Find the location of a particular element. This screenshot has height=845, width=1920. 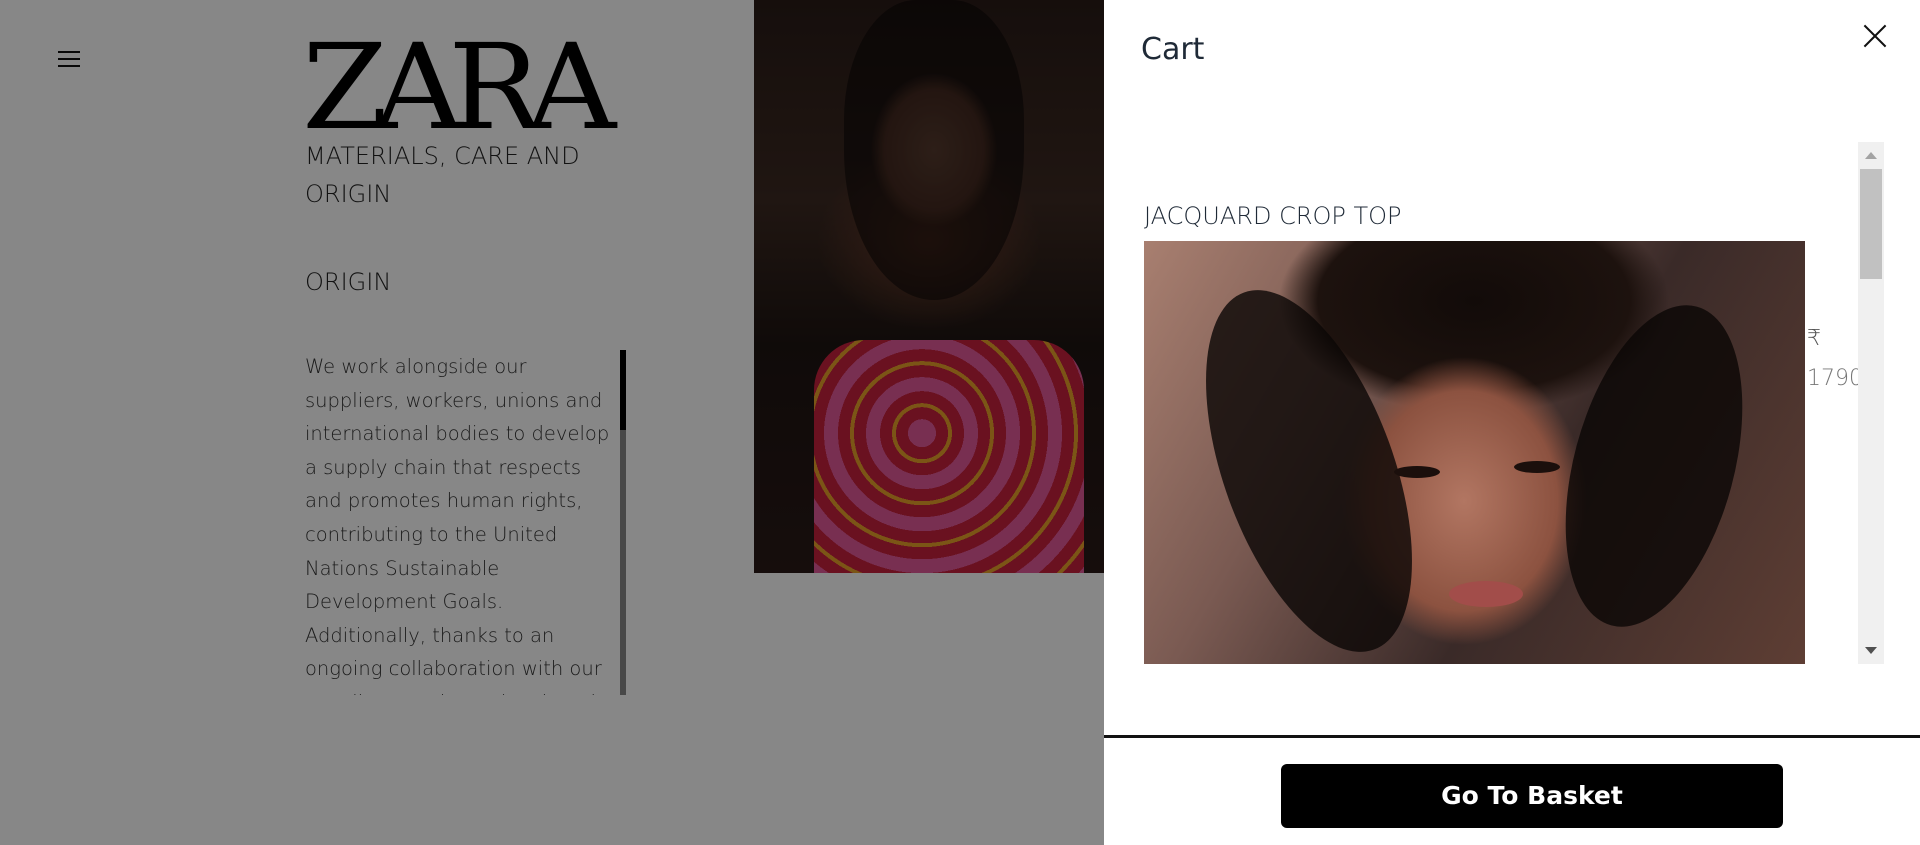

cart-scroll-thumb is located at coordinates (1871, 224).